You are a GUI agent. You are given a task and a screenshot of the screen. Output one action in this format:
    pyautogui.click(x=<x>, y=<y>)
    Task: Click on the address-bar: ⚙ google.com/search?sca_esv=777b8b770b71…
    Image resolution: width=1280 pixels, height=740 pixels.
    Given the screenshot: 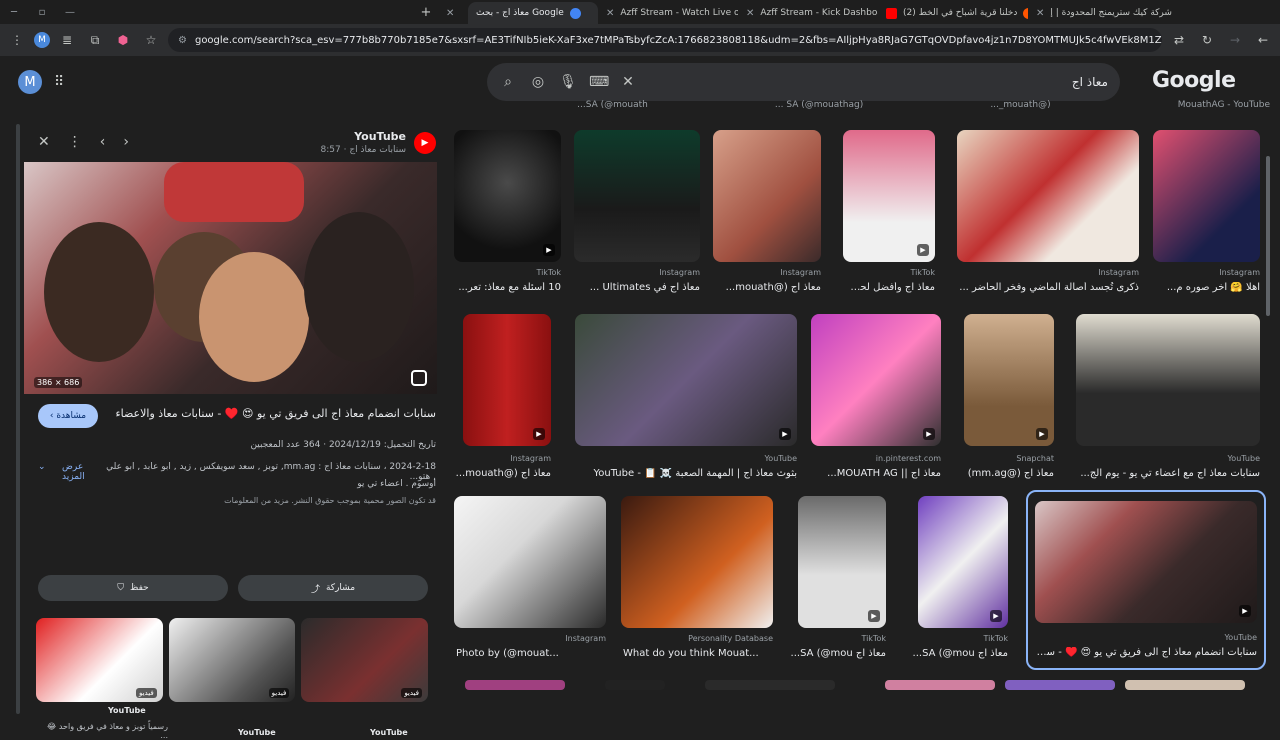 What is the action you would take?
    pyautogui.click(x=665, y=40)
    